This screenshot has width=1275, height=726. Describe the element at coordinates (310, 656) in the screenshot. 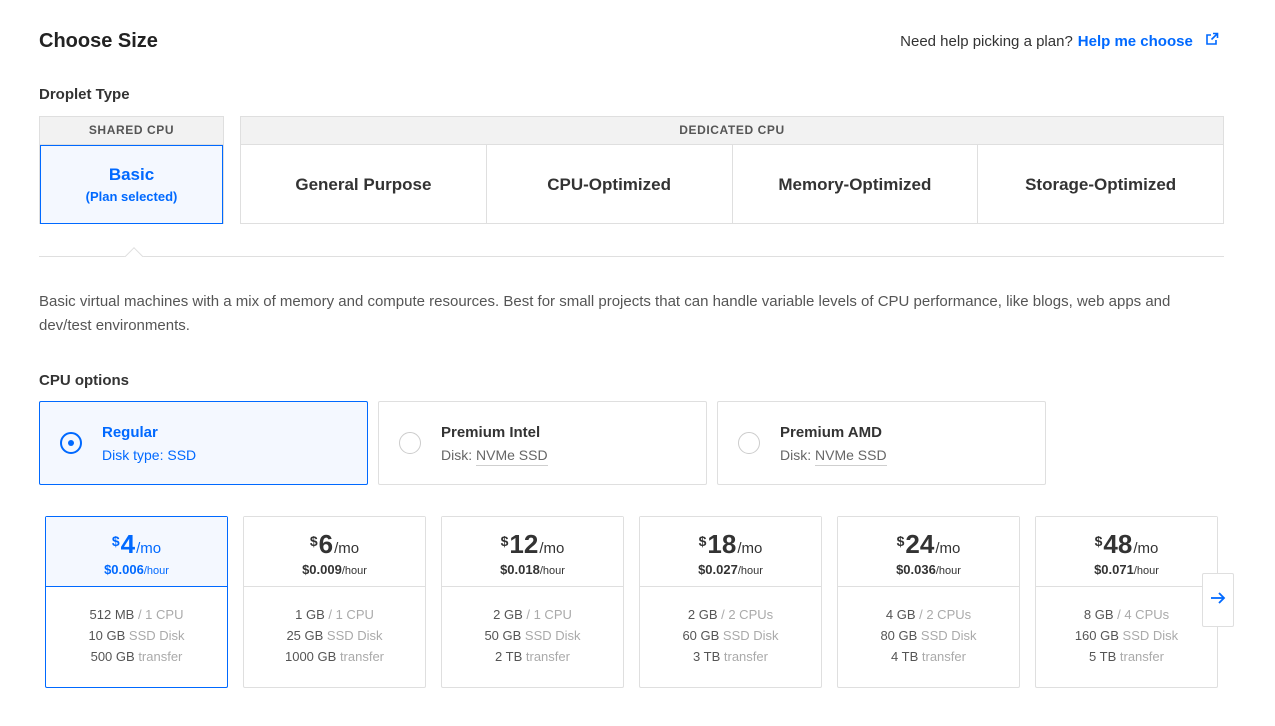

I see `transfer: 1000 GB` at that location.